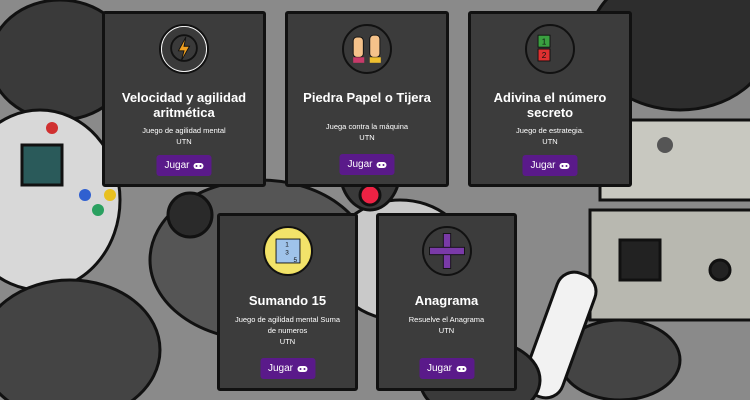 This screenshot has width=750, height=400. I want to click on game-title: Piedra Papel o Tijera, so click(367, 97).